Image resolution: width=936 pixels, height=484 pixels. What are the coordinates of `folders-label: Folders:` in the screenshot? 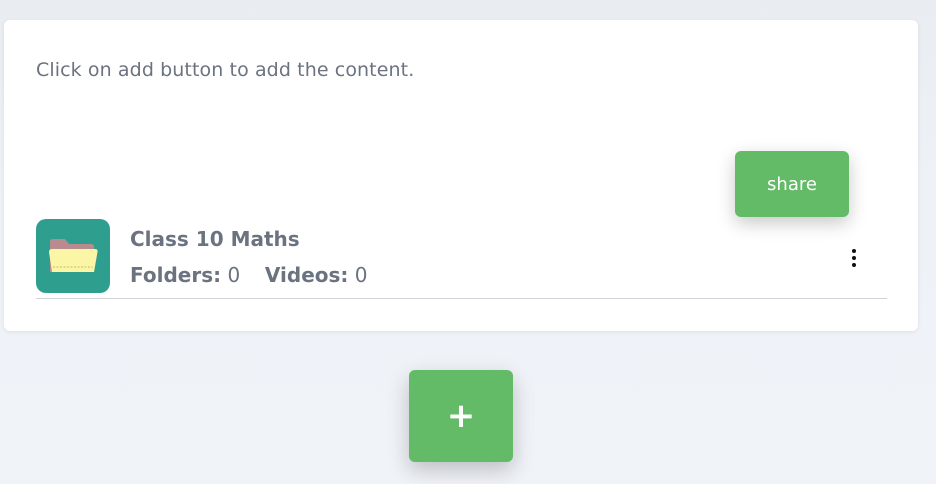 It's located at (176, 275).